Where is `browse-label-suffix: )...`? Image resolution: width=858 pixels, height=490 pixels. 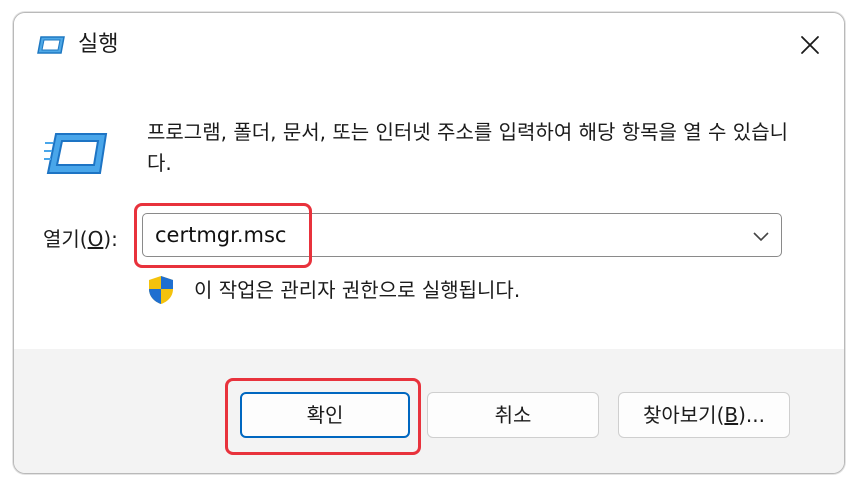 browse-label-suffix: )... is located at coordinates (751, 415).